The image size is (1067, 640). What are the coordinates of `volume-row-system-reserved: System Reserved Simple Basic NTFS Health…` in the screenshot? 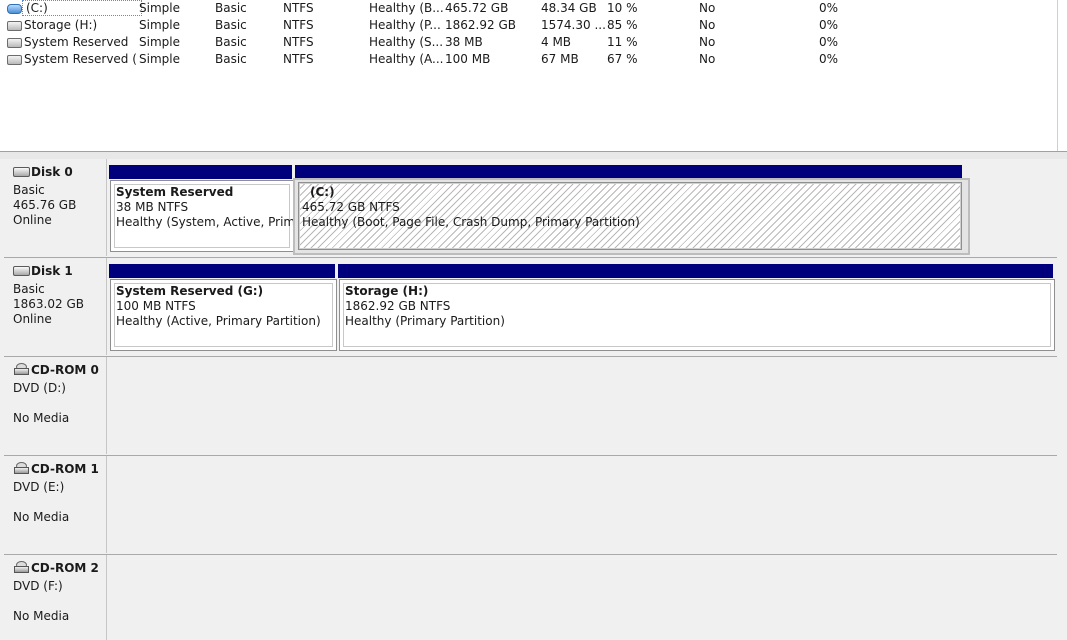 It's located at (530, 42).